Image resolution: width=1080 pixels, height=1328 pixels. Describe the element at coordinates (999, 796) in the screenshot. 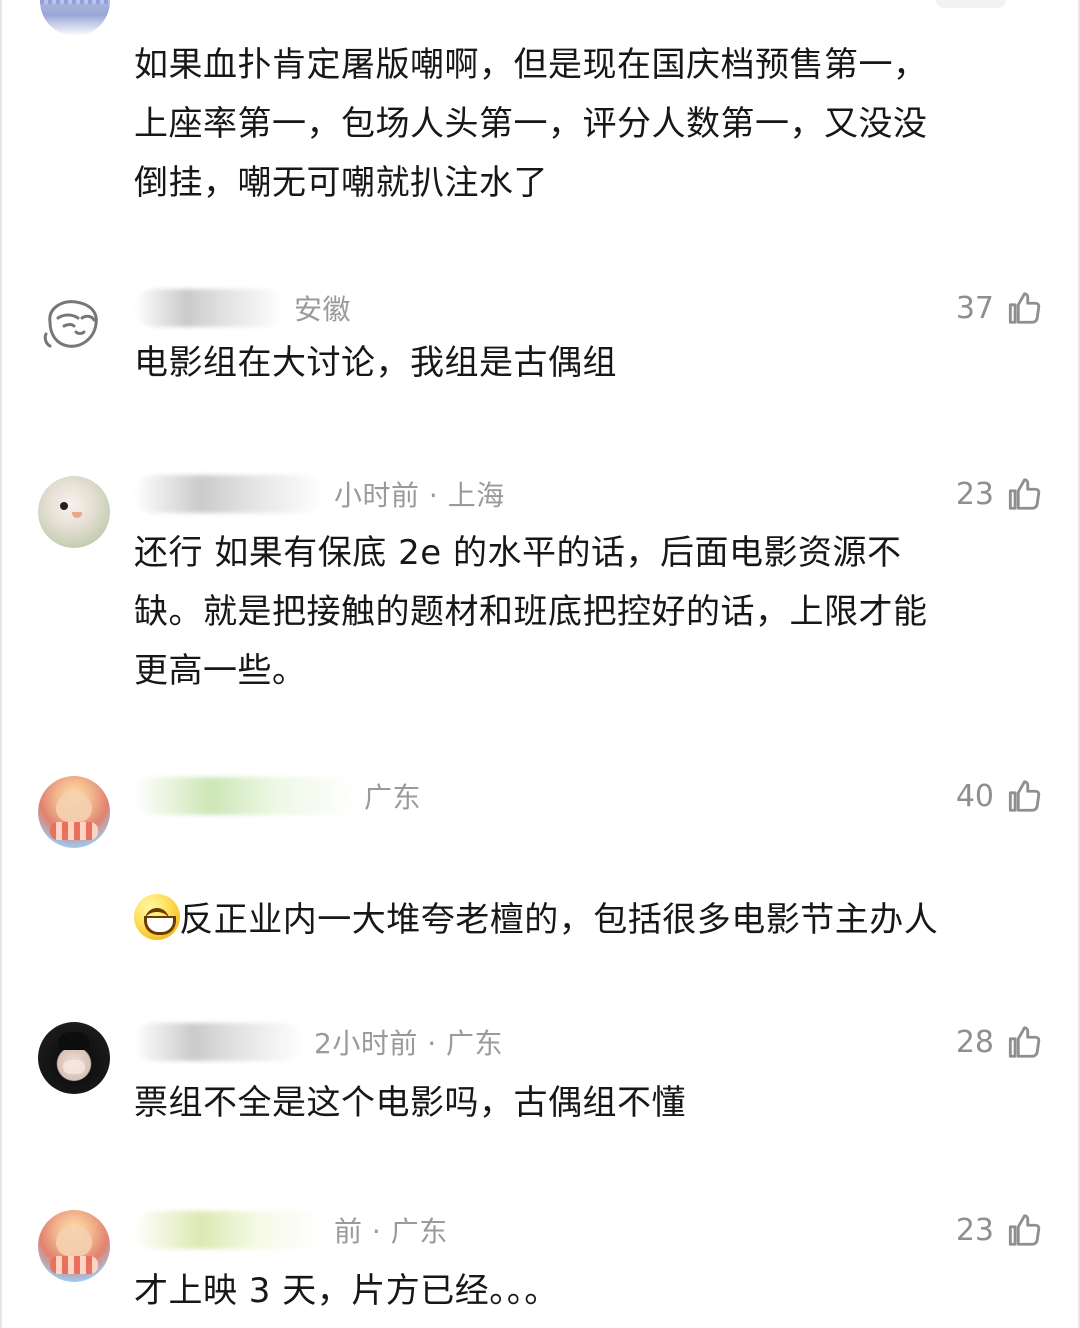

I see `like-control: 40` at that location.